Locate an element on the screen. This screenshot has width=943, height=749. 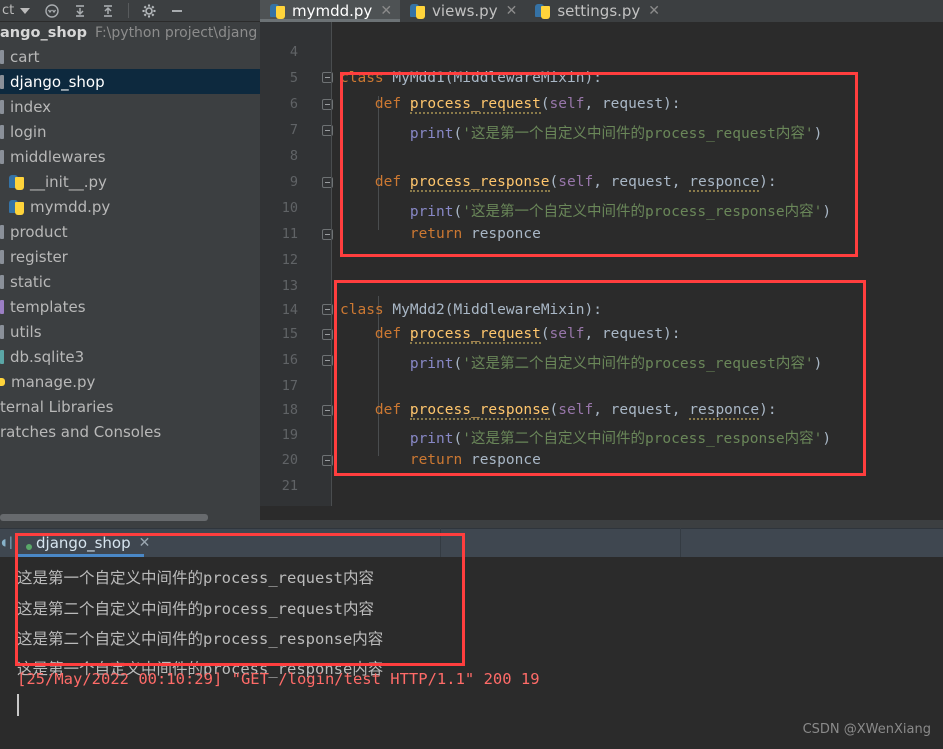
tree-item-cart: cart is located at coordinates (130, 56).